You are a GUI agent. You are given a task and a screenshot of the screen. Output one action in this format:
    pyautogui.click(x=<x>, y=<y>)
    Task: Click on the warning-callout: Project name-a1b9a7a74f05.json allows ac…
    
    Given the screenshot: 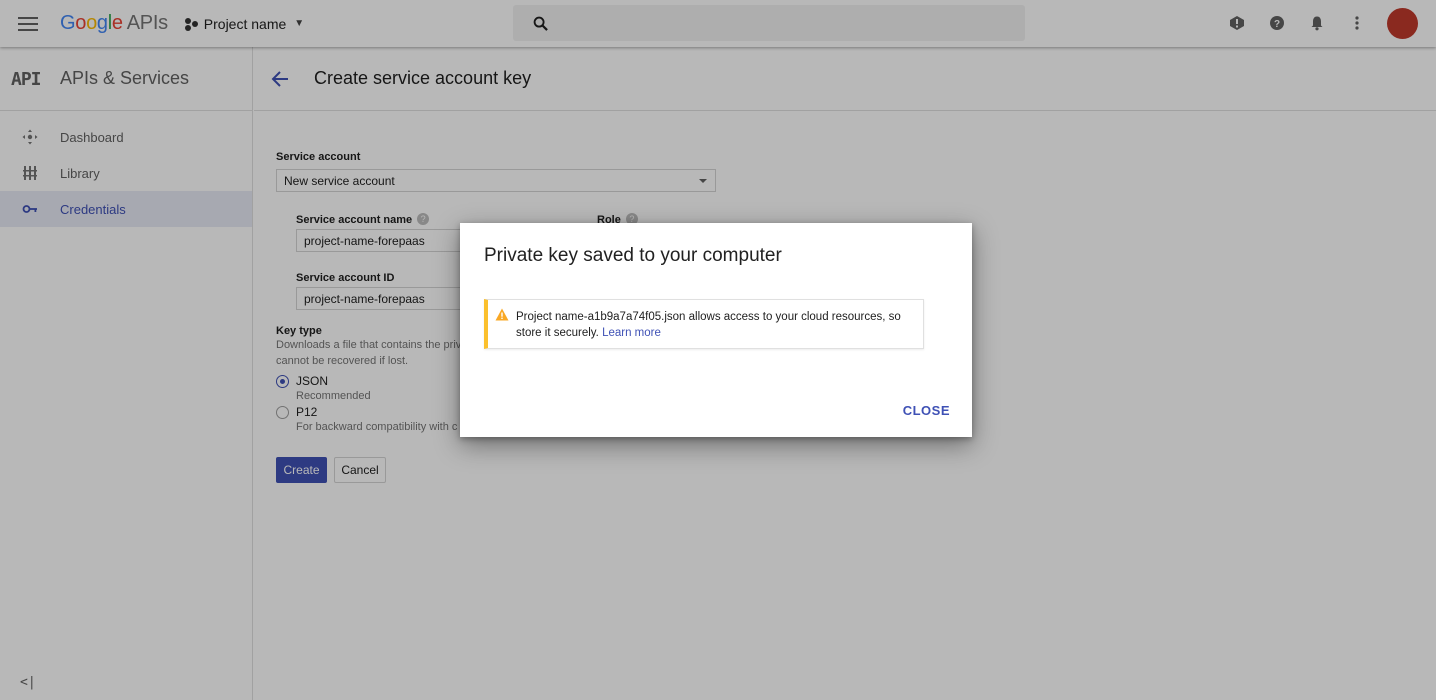 What is the action you would take?
    pyautogui.click(x=704, y=324)
    